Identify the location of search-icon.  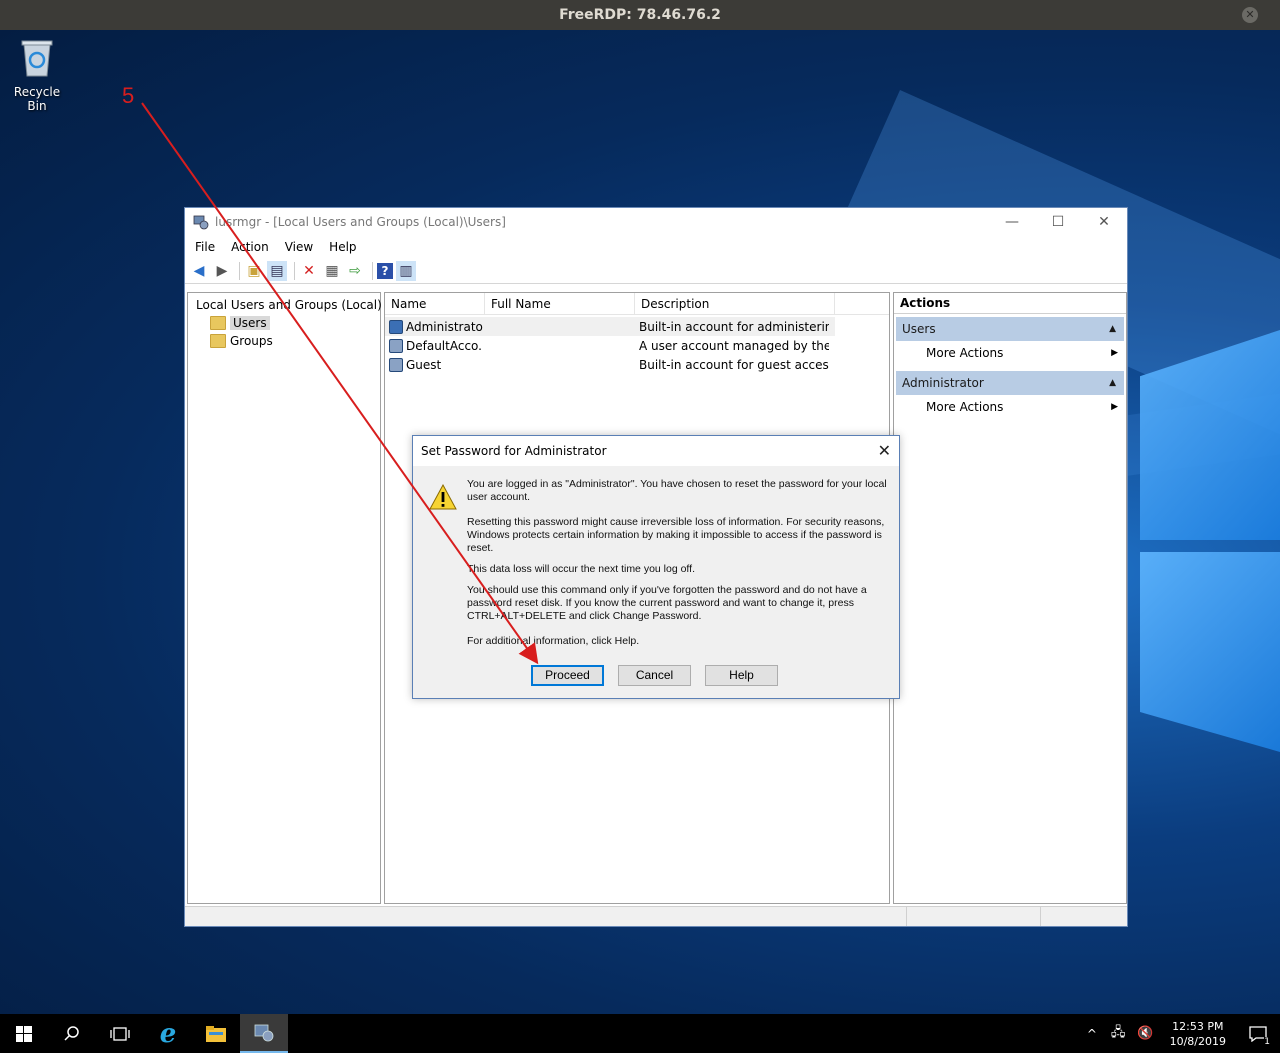
(72, 1033).